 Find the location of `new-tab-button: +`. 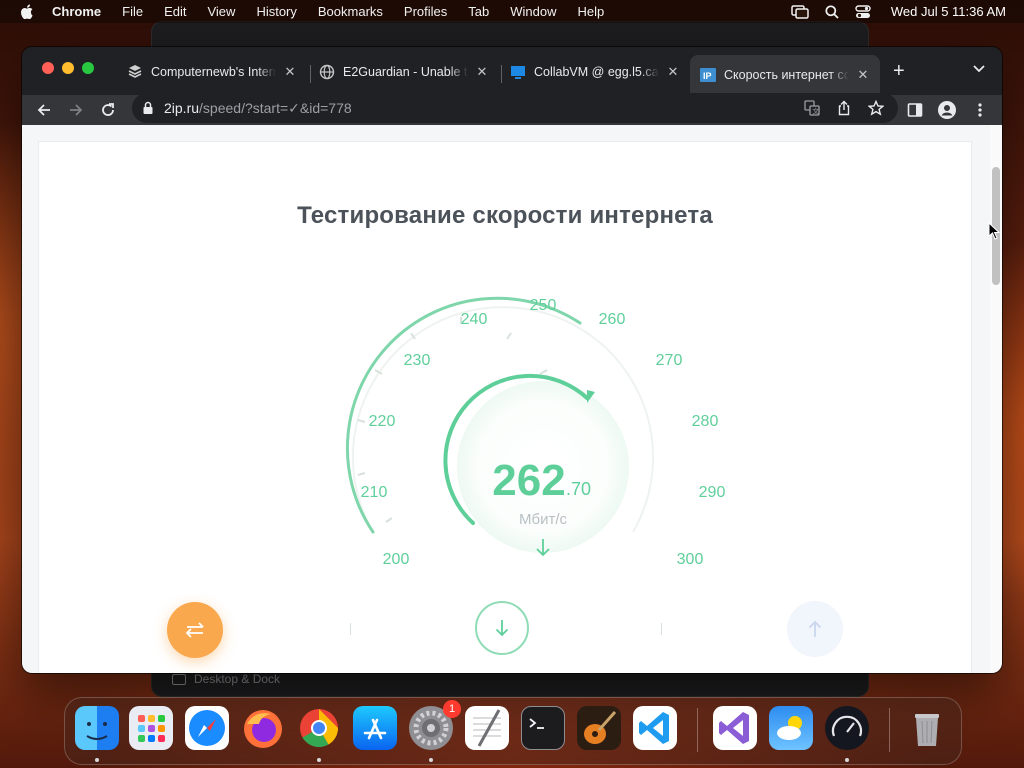

new-tab-button: + is located at coordinates (899, 71).